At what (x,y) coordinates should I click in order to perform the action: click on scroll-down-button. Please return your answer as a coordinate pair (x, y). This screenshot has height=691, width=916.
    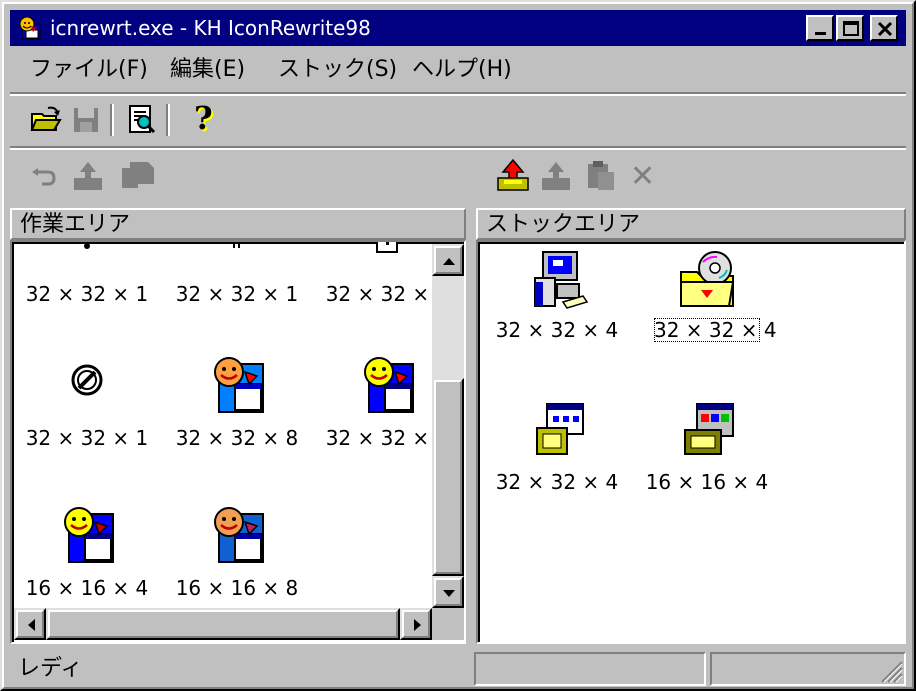
    Looking at the image, I should click on (448, 592).